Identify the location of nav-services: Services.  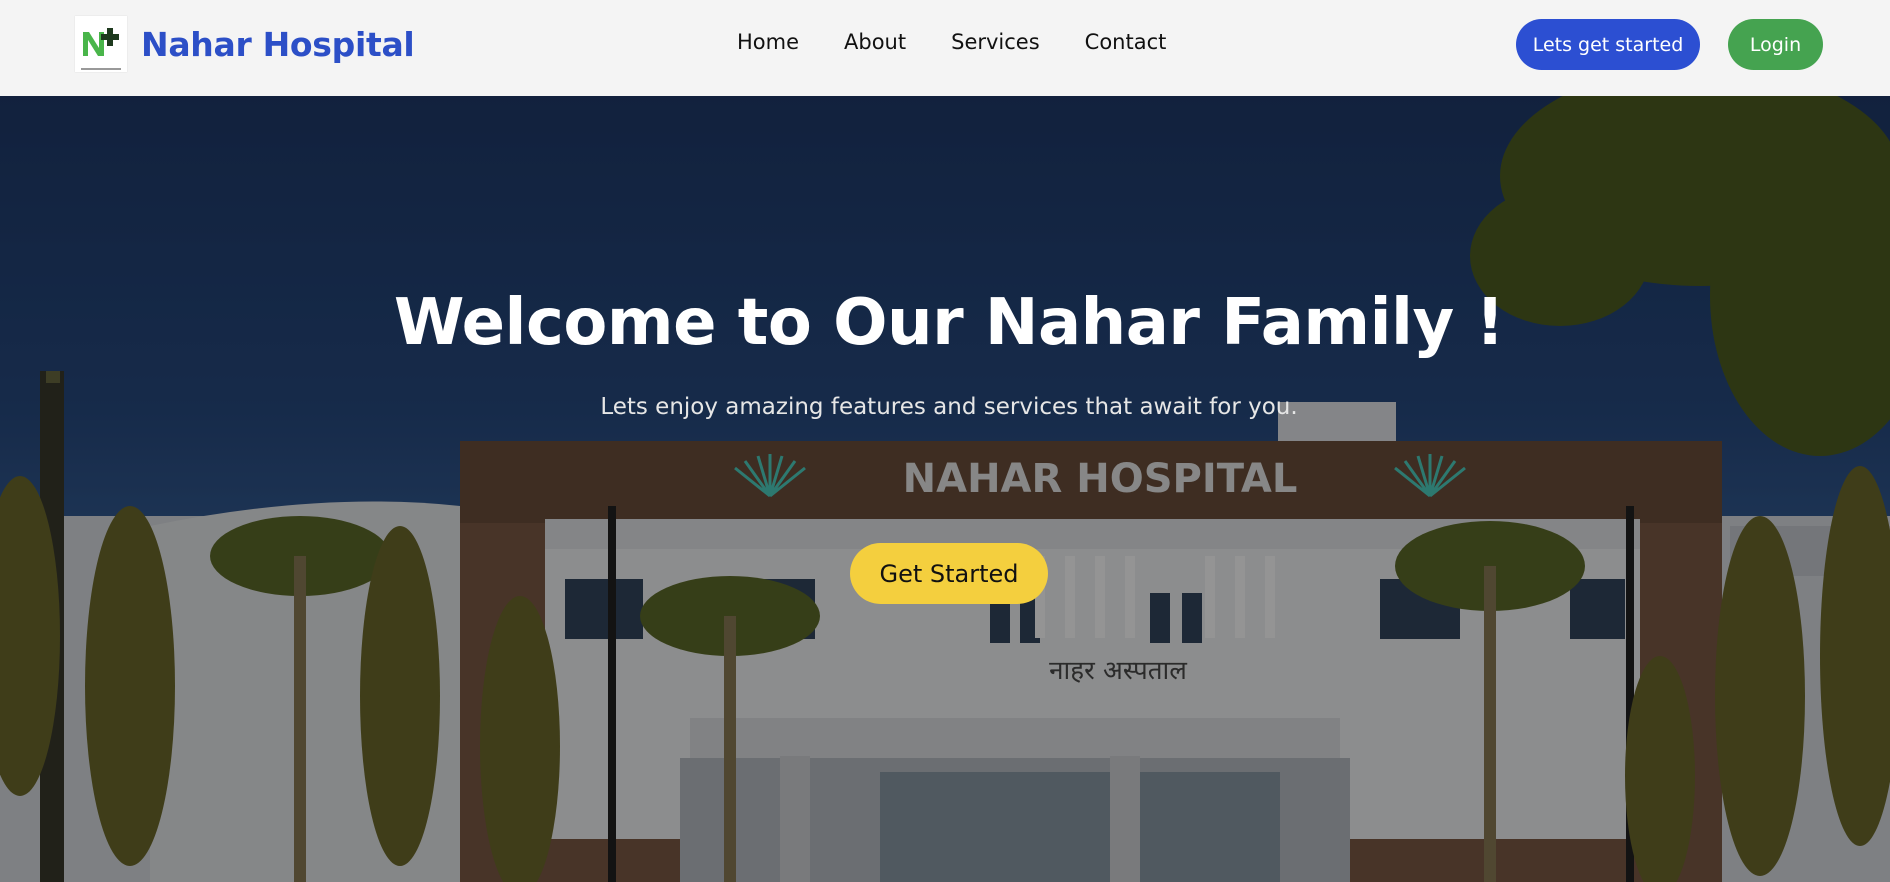
(995, 42).